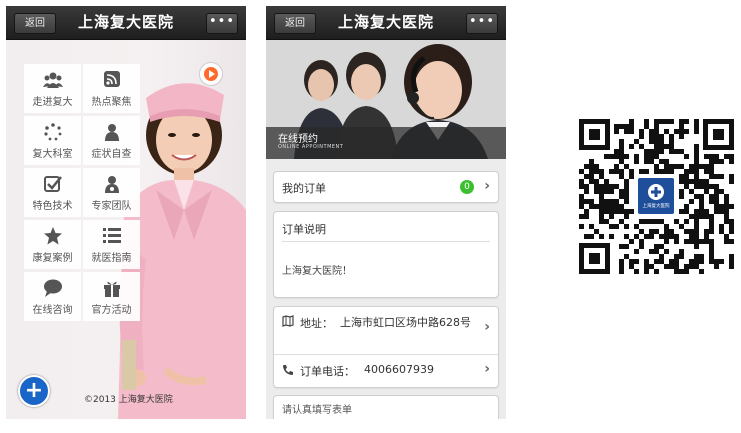 Image resolution: width=741 pixels, height=433 pixels. I want to click on my-orders-row: 我的订单 0 ›, so click(386, 187).